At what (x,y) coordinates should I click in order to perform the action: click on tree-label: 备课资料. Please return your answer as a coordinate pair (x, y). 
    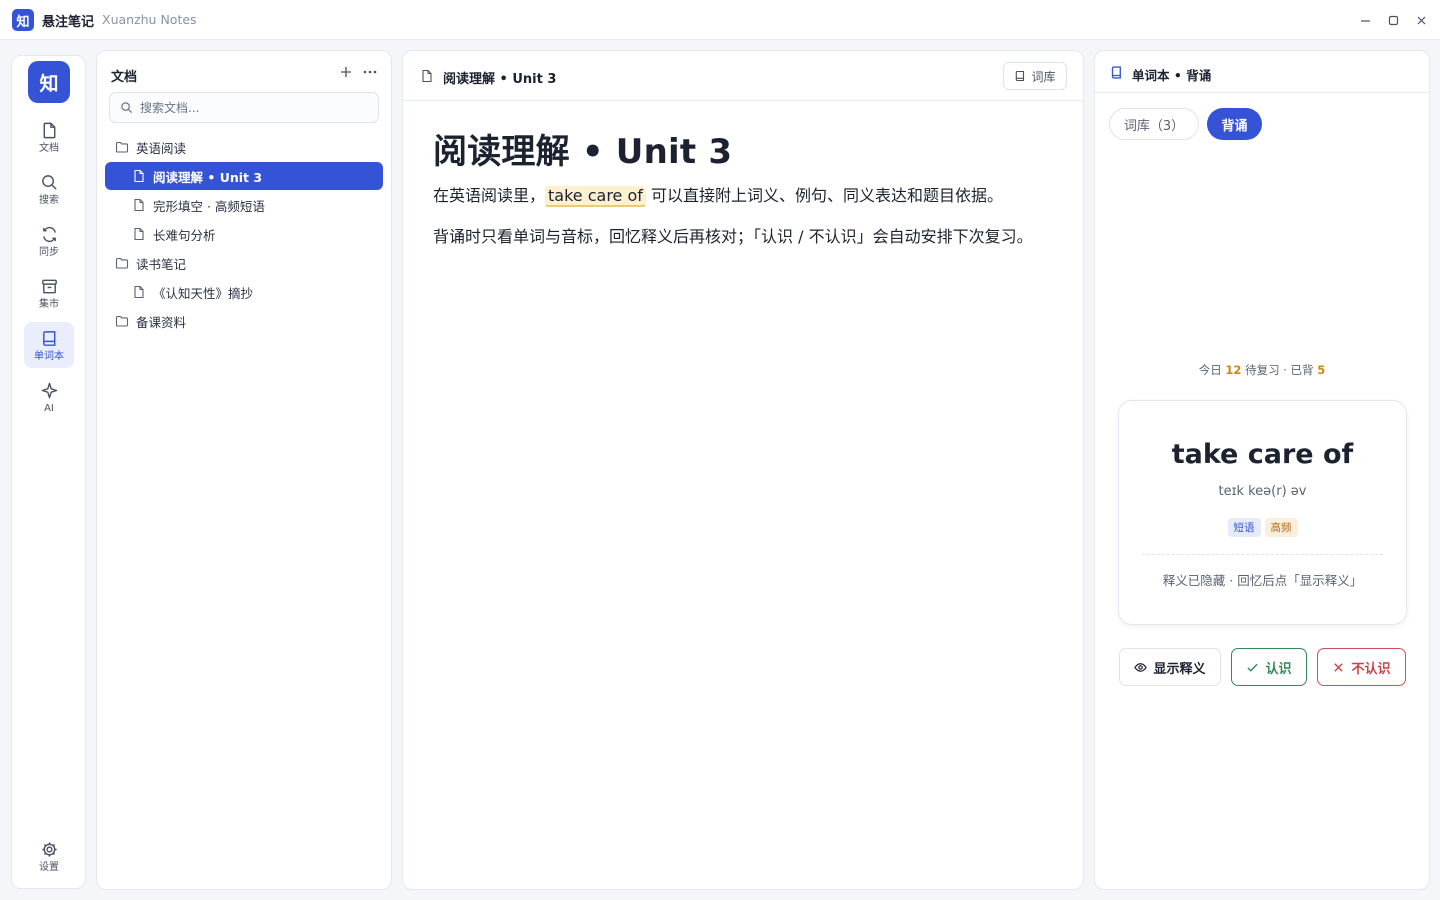
    Looking at the image, I should click on (161, 322).